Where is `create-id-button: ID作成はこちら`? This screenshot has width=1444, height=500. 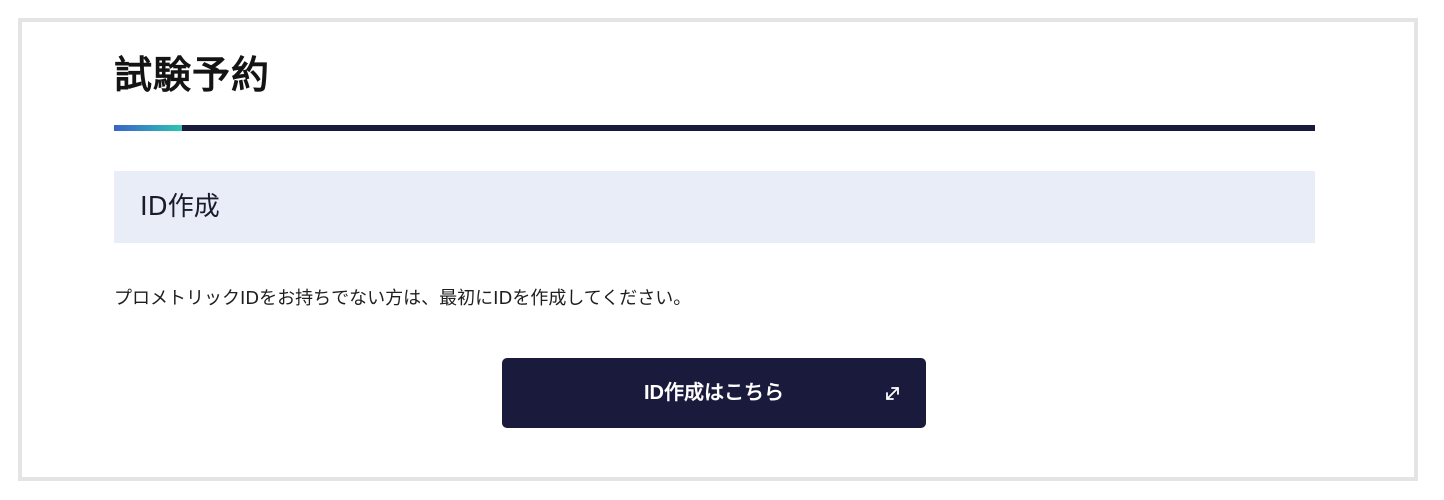
create-id-button: ID作成はこちら is located at coordinates (714, 393).